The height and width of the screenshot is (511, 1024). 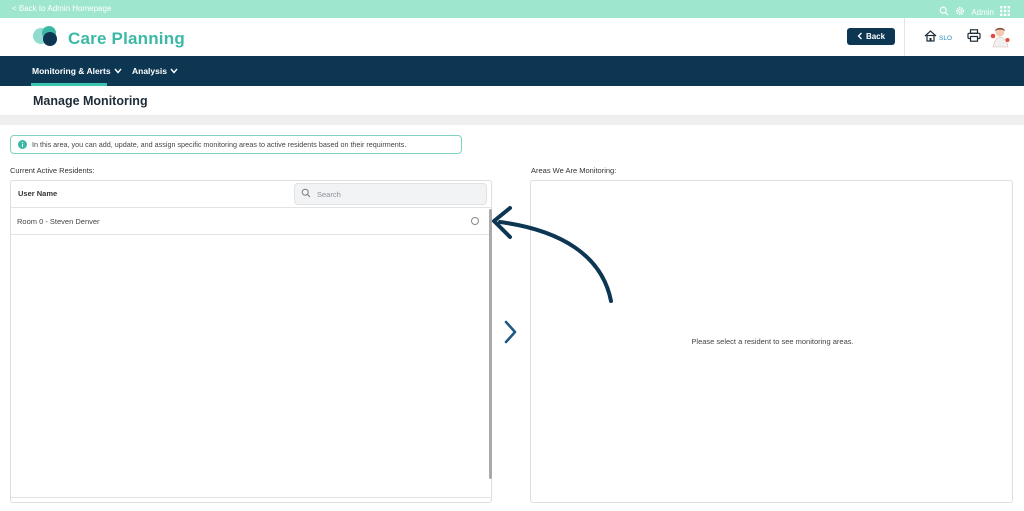 What do you see at coordinates (1000, 37) in the screenshot?
I see `user-avatar` at bounding box center [1000, 37].